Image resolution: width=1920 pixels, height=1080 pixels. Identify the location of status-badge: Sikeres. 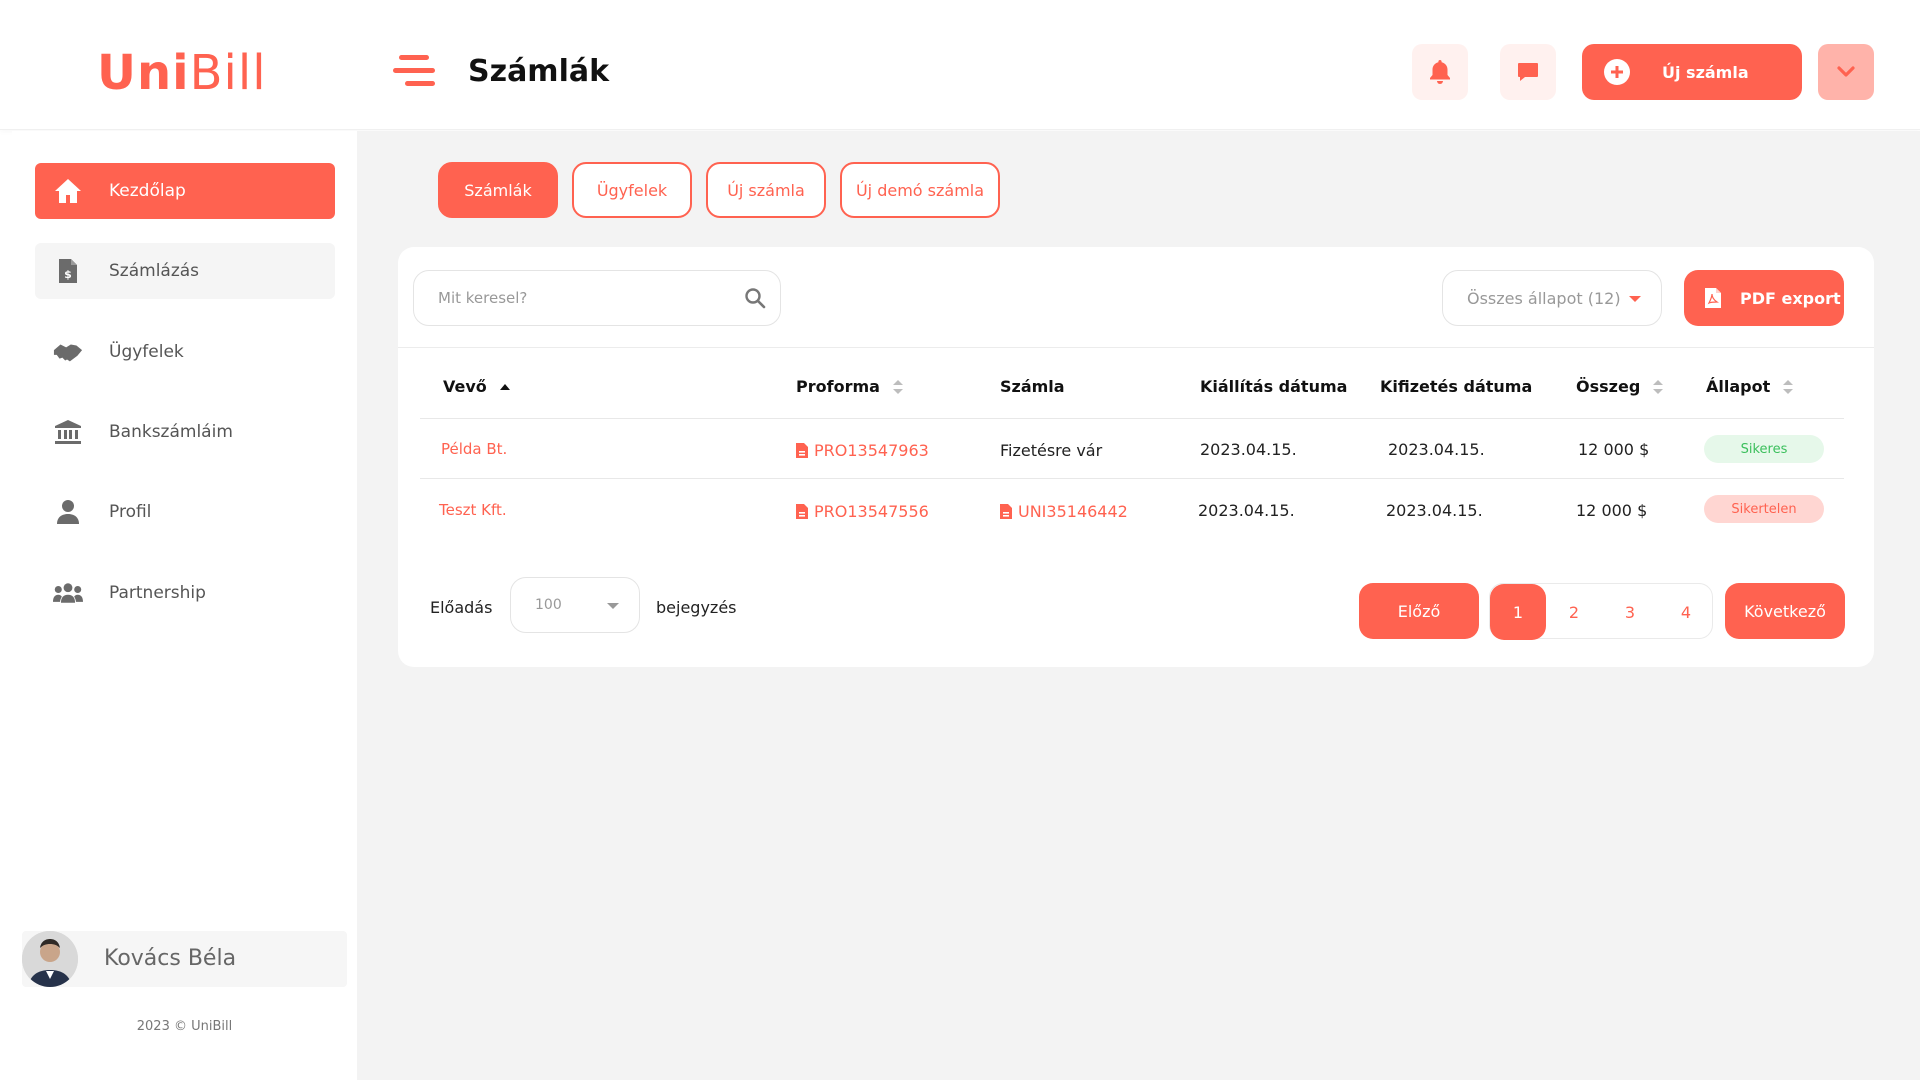
(1764, 449).